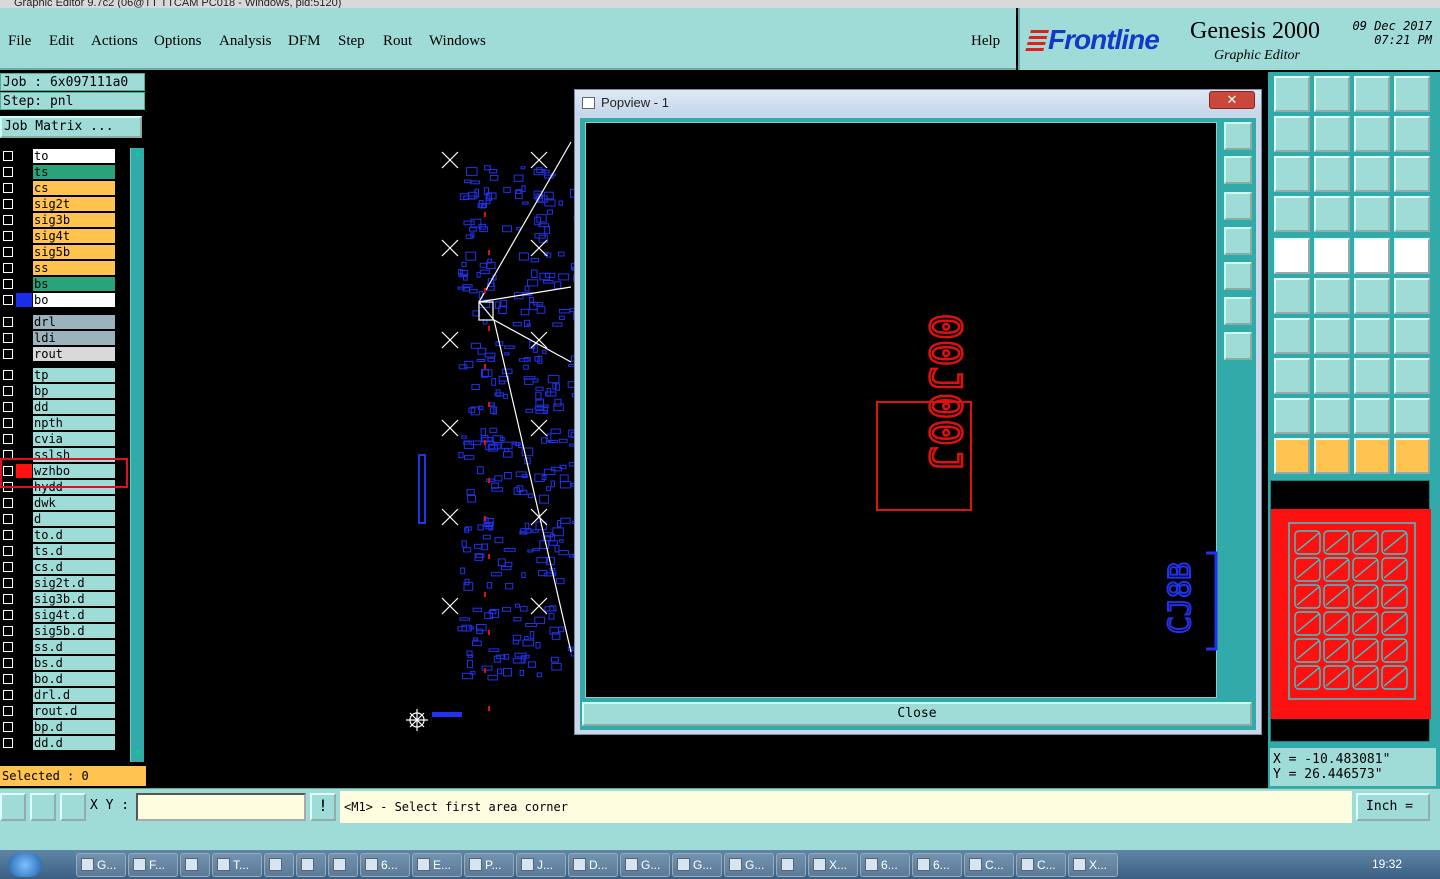 This screenshot has height=879, width=1440. Describe the element at coordinates (1332, 376) in the screenshot. I see `dash-icon` at that location.